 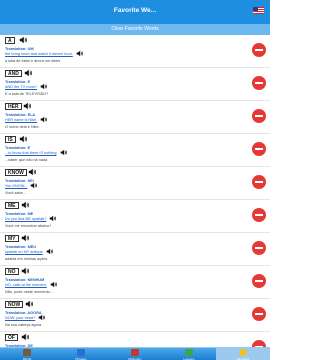 I want to click on tab-words: Words, so click(x=27, y=354).